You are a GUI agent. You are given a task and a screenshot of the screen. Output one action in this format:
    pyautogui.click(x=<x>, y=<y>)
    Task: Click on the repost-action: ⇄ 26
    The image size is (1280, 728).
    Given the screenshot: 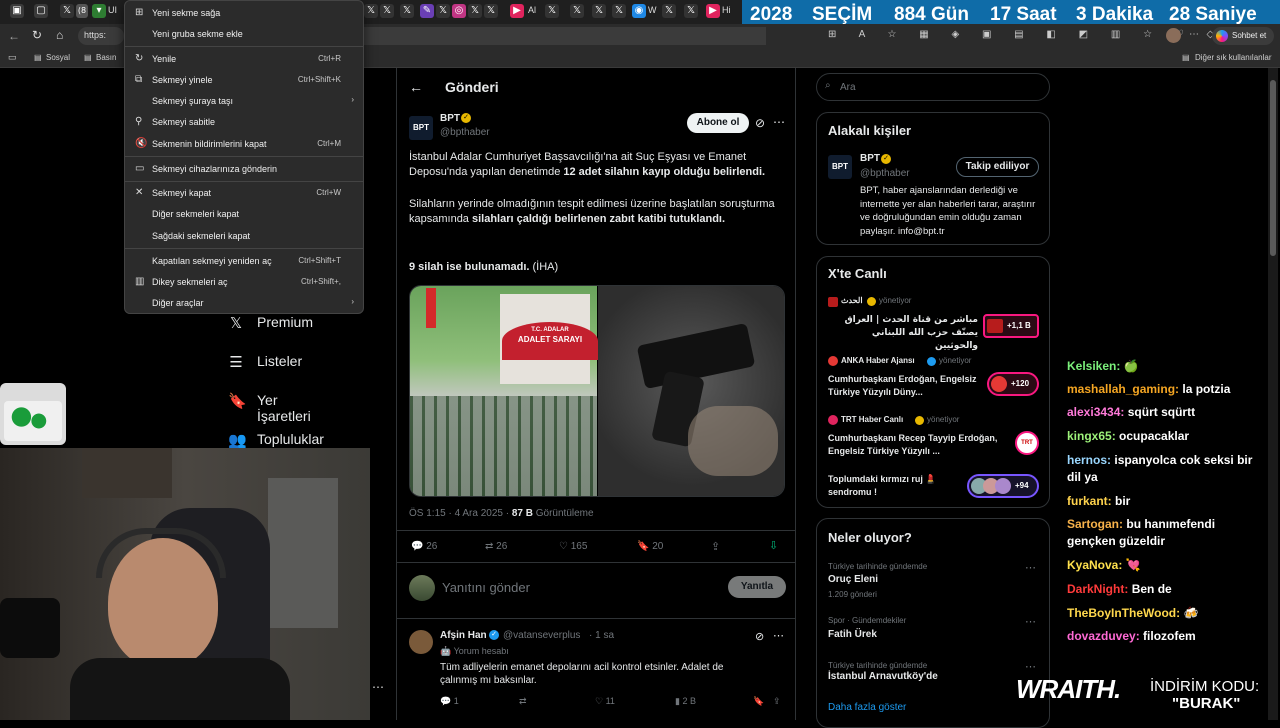 What is the action you would take?
    pyautogui.click(x=496, y=546)
    